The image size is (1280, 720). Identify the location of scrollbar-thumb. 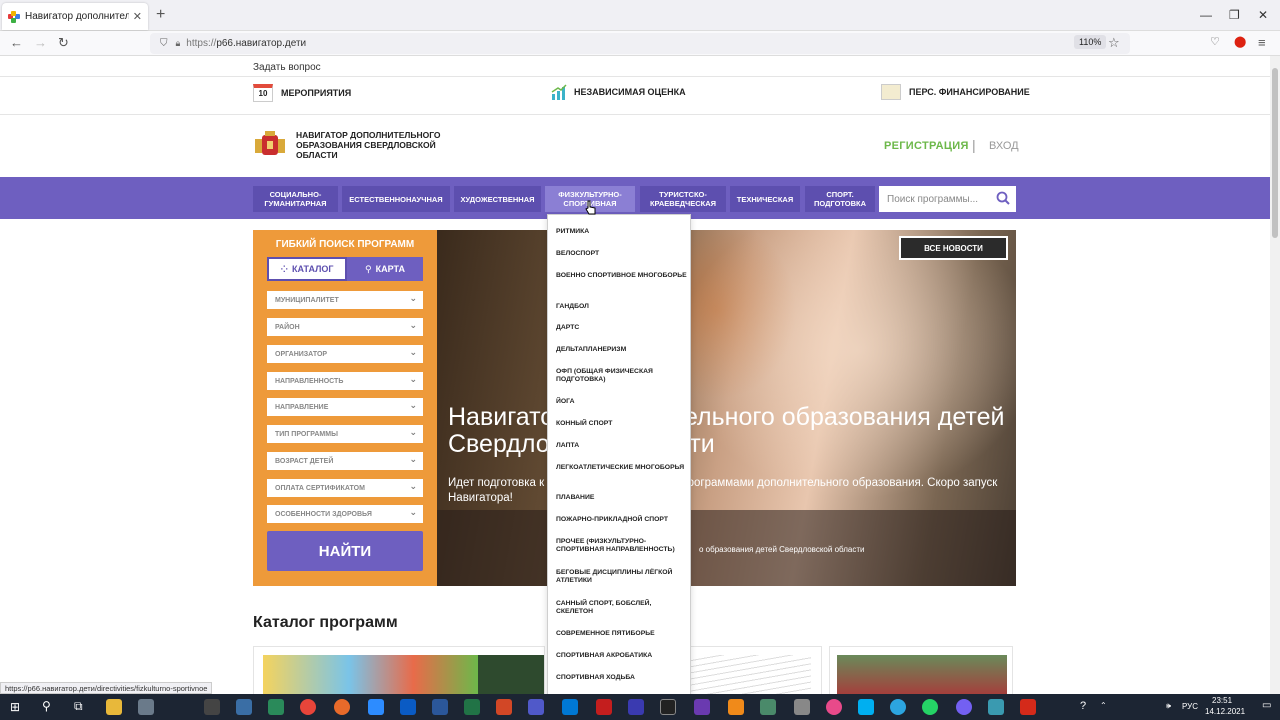
(1275, 153).